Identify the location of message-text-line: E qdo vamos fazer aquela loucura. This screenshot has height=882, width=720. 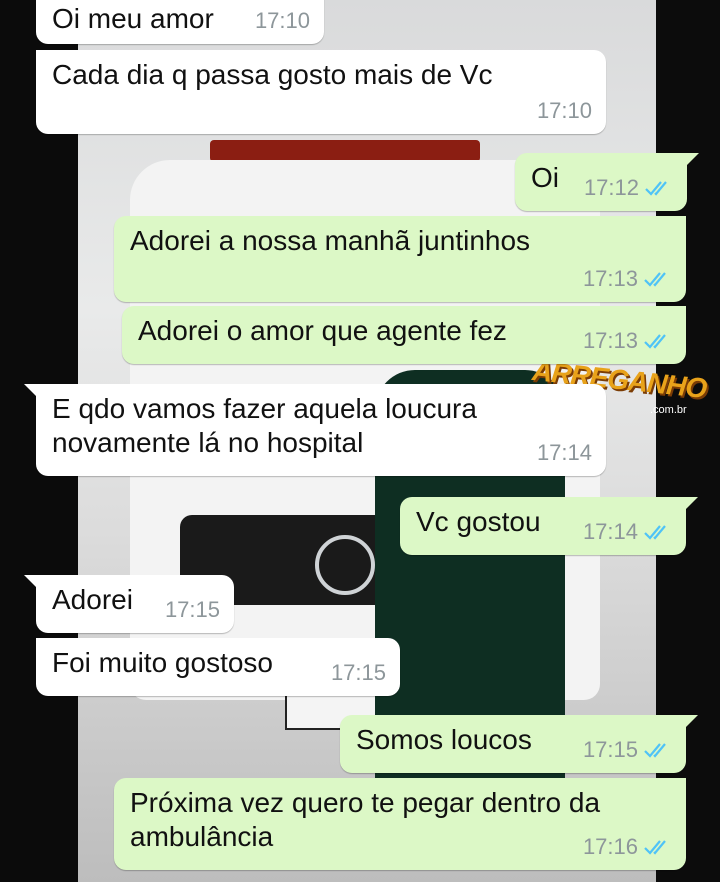
(264, 408).